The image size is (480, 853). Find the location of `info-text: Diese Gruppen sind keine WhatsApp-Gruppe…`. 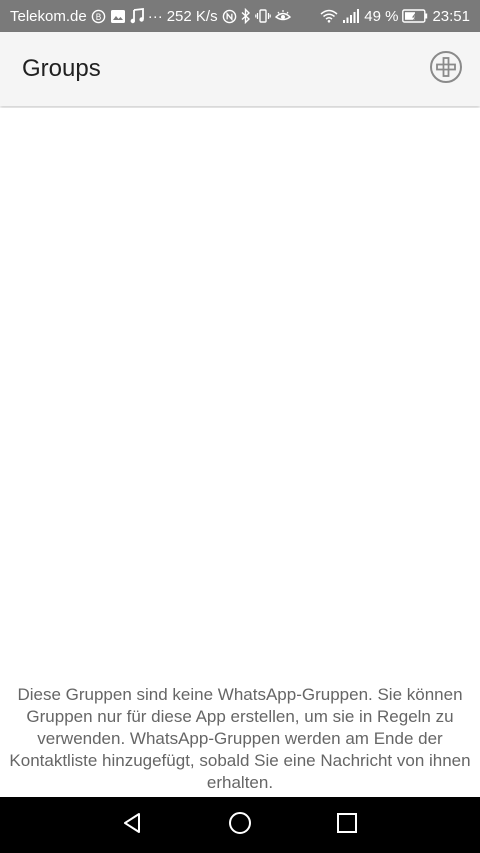

info-text: Diese Gruppen sind keine WhatsApp-Gruppe… is located at coordinates (240, 738).